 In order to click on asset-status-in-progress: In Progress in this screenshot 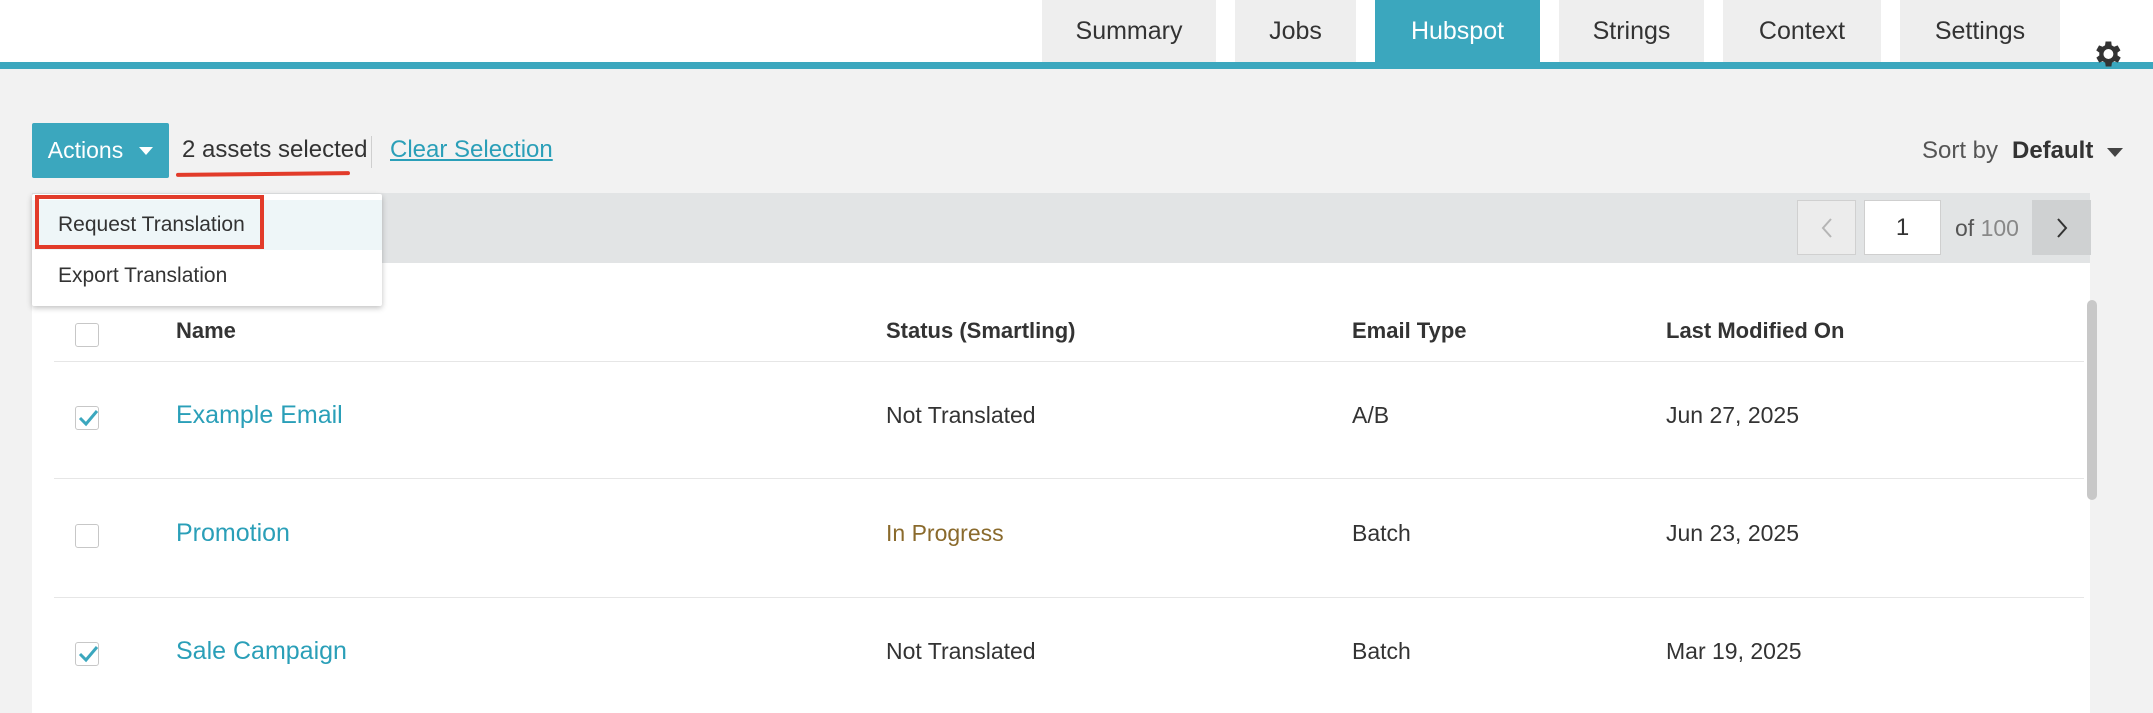, I will do `click(945, 533)`.